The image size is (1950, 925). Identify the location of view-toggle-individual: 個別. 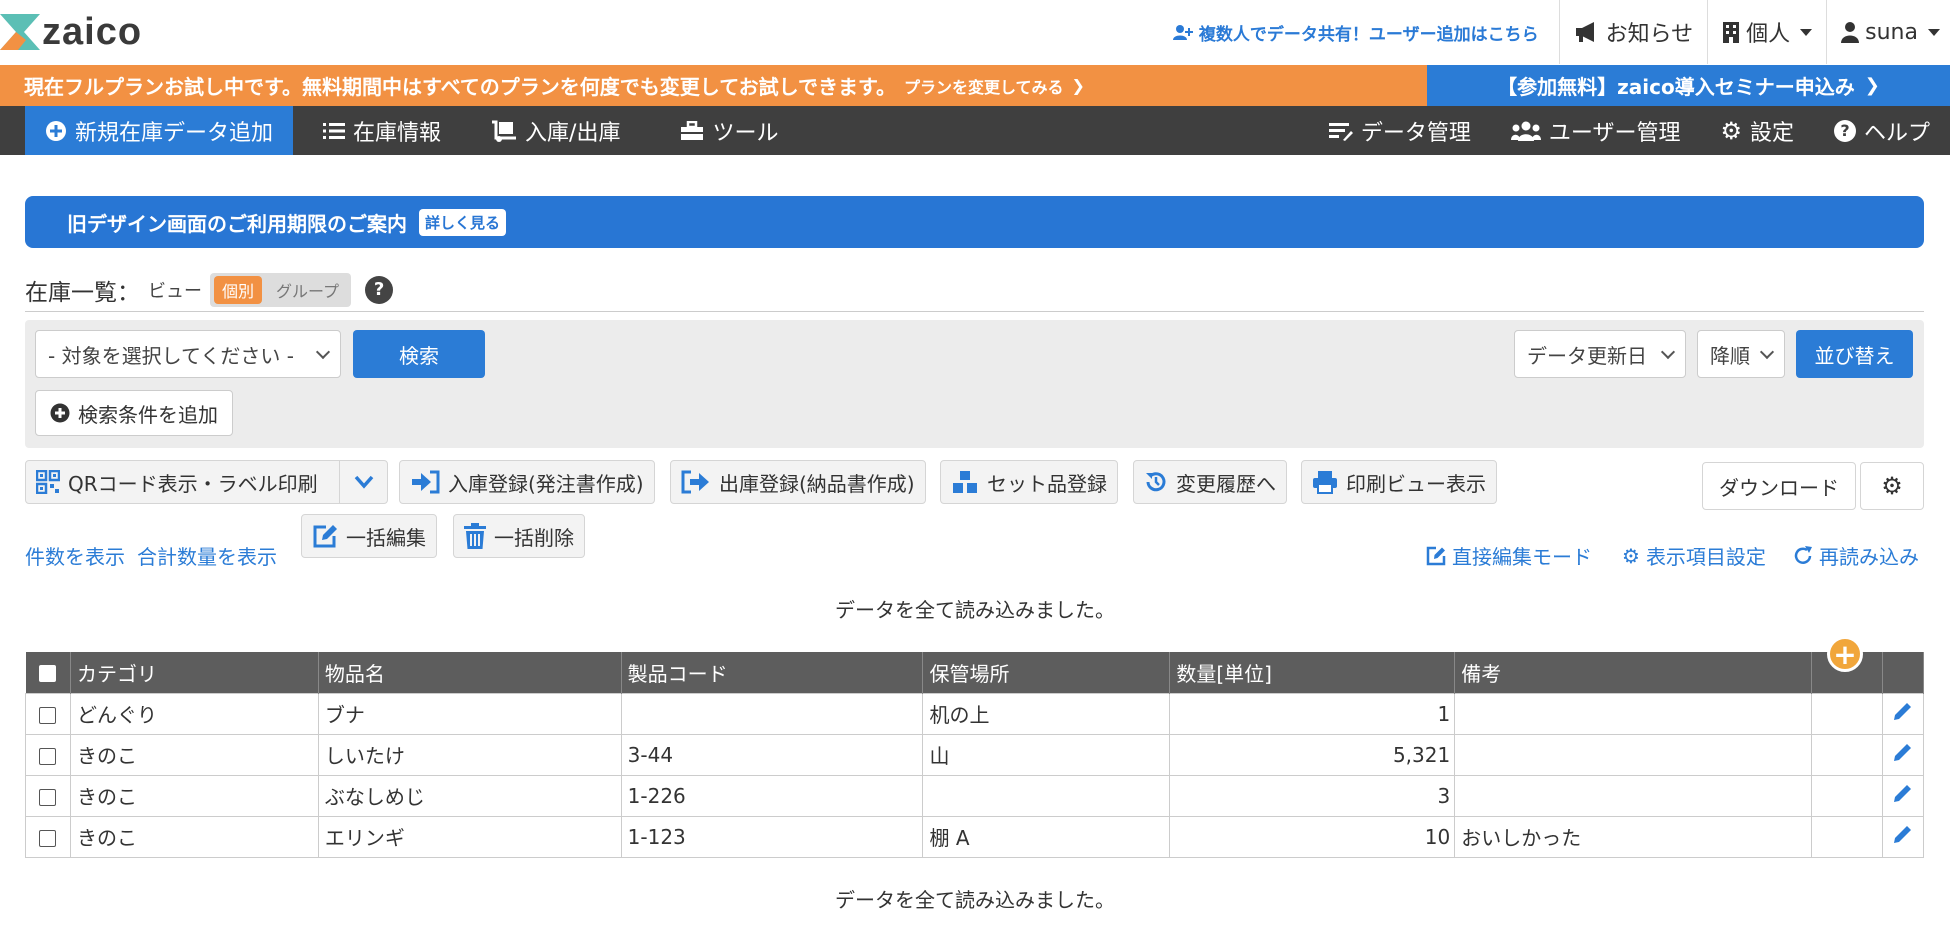
(238, 289).